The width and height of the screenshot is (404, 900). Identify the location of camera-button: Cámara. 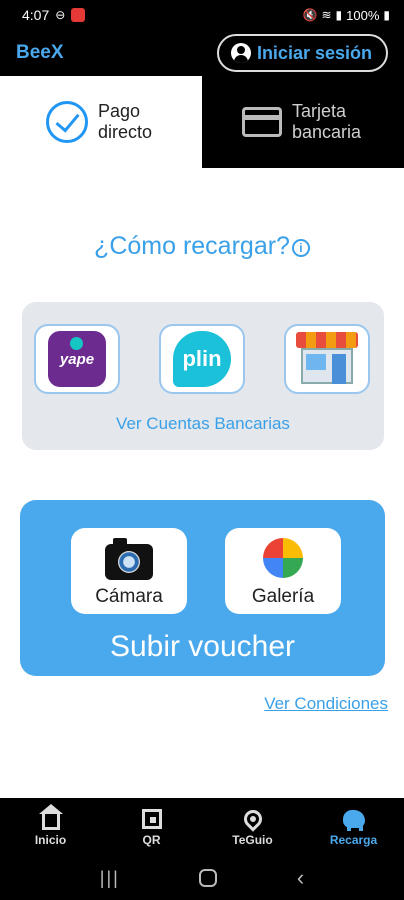
(129, 571).